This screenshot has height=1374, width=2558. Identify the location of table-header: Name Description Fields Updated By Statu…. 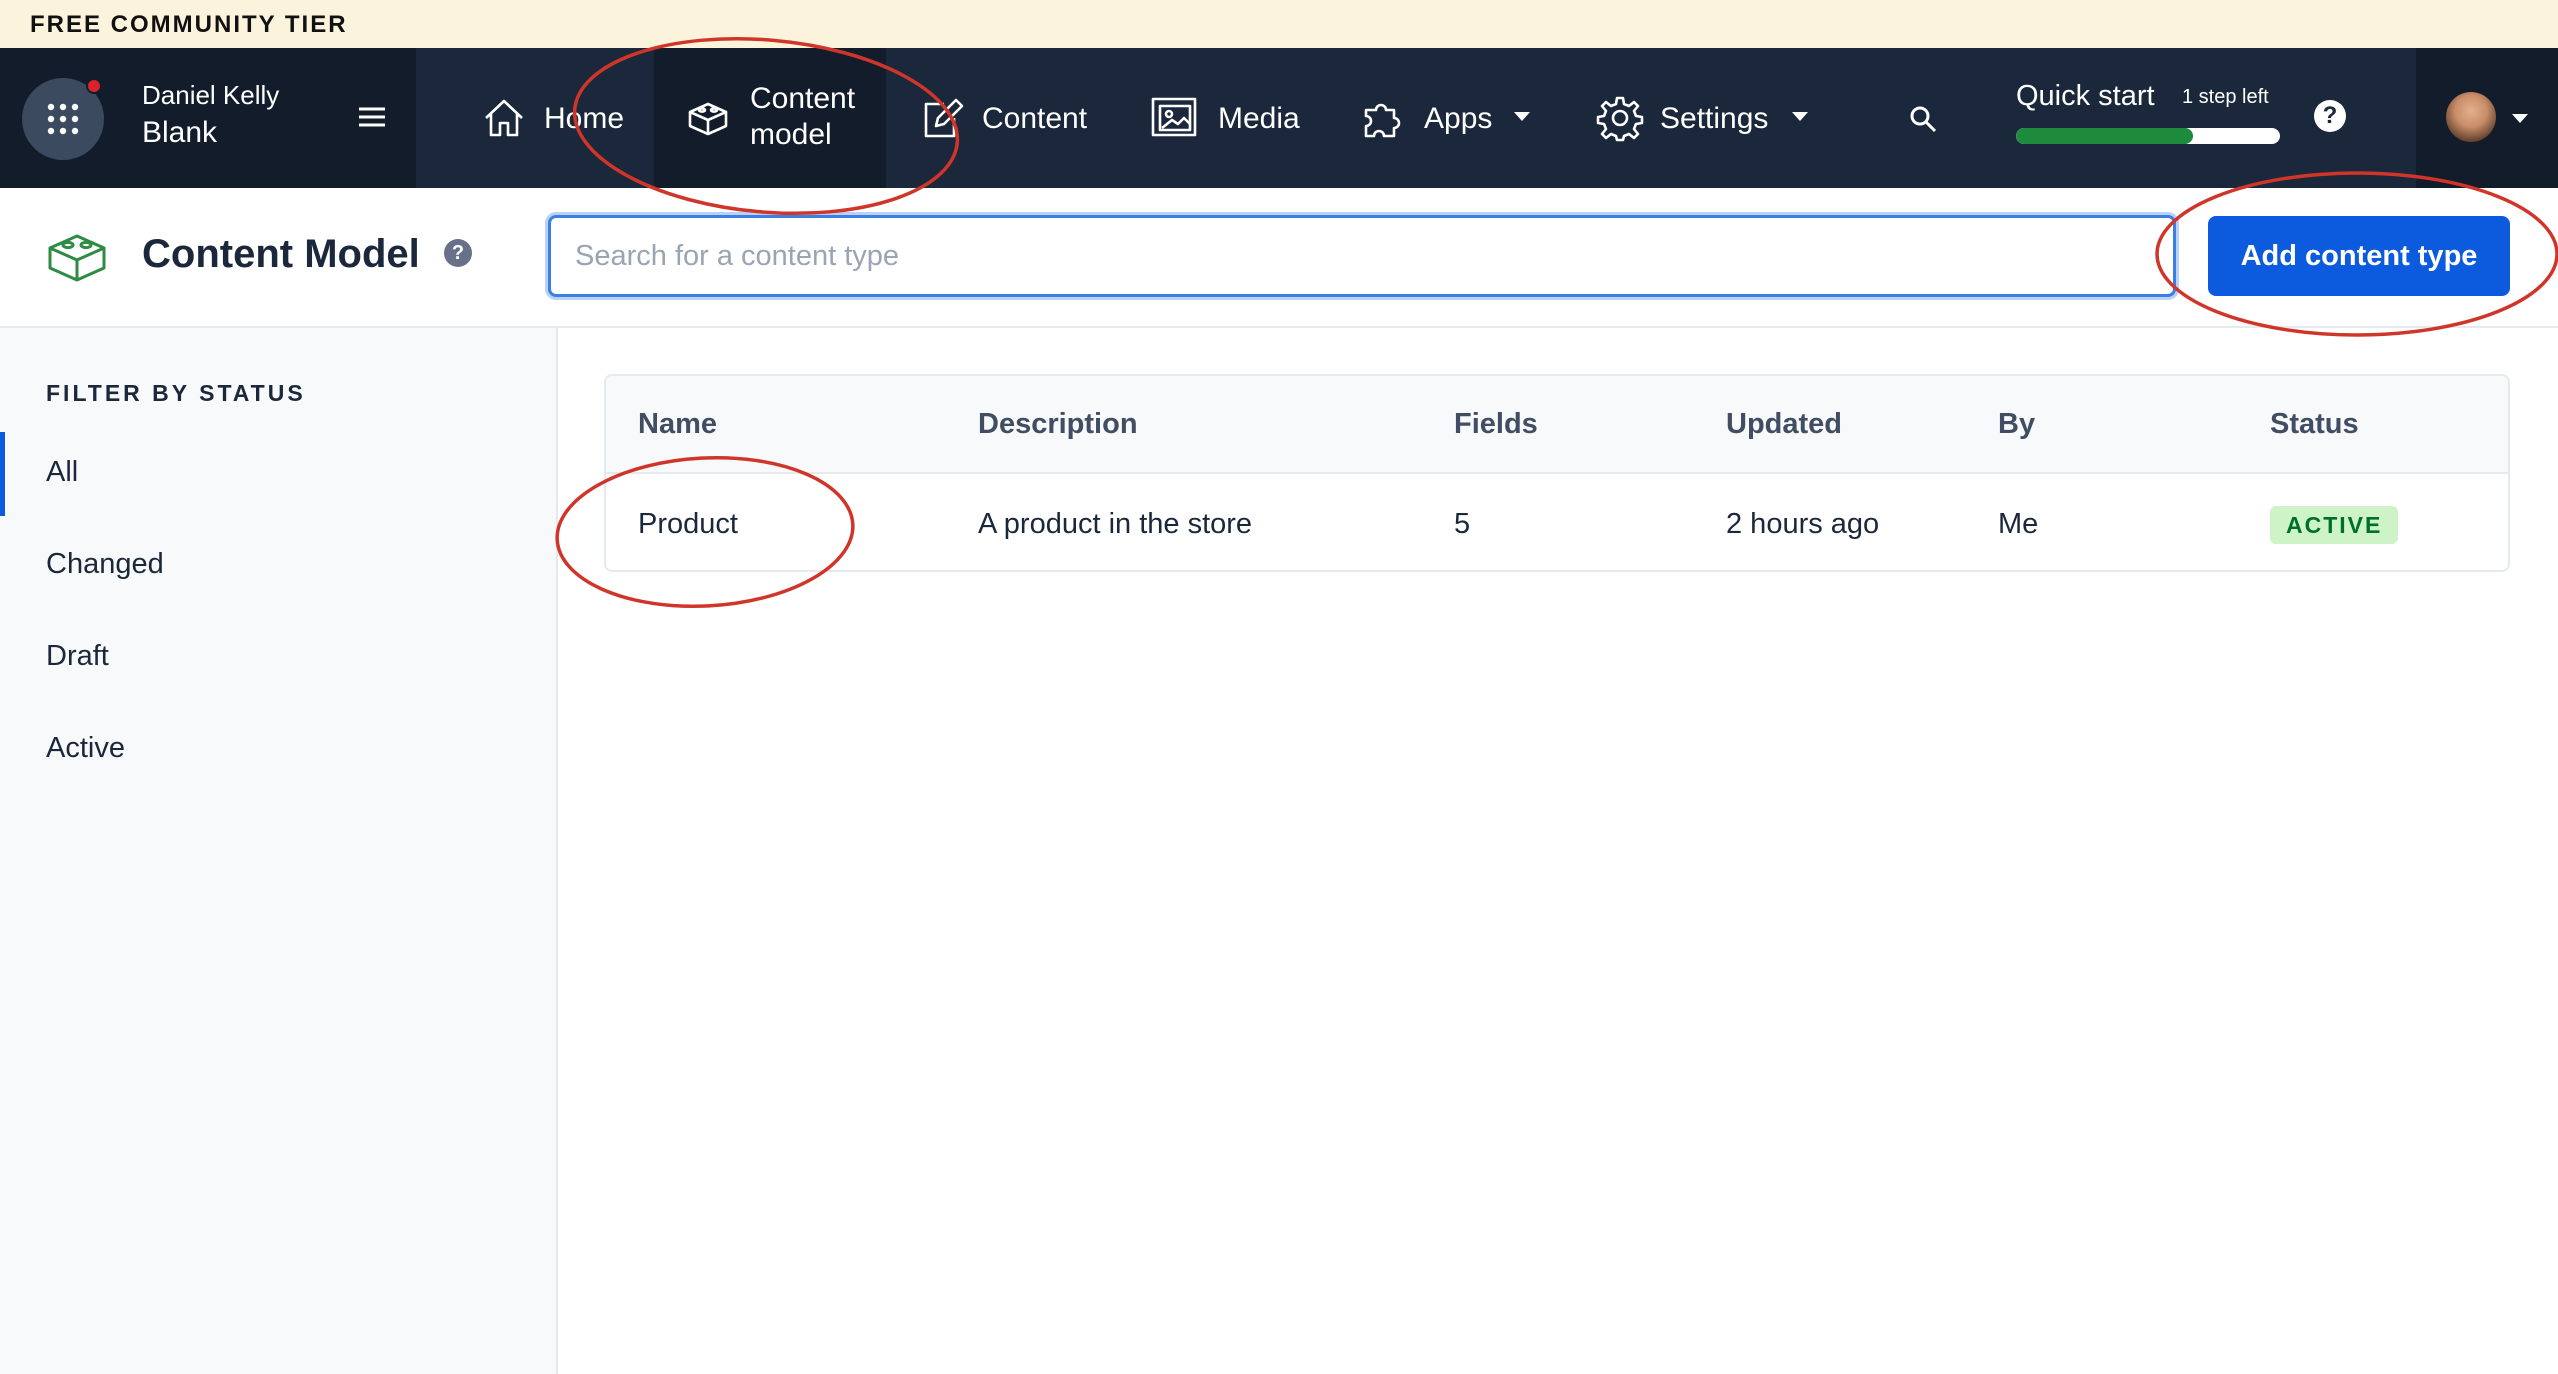
(1557, 425).